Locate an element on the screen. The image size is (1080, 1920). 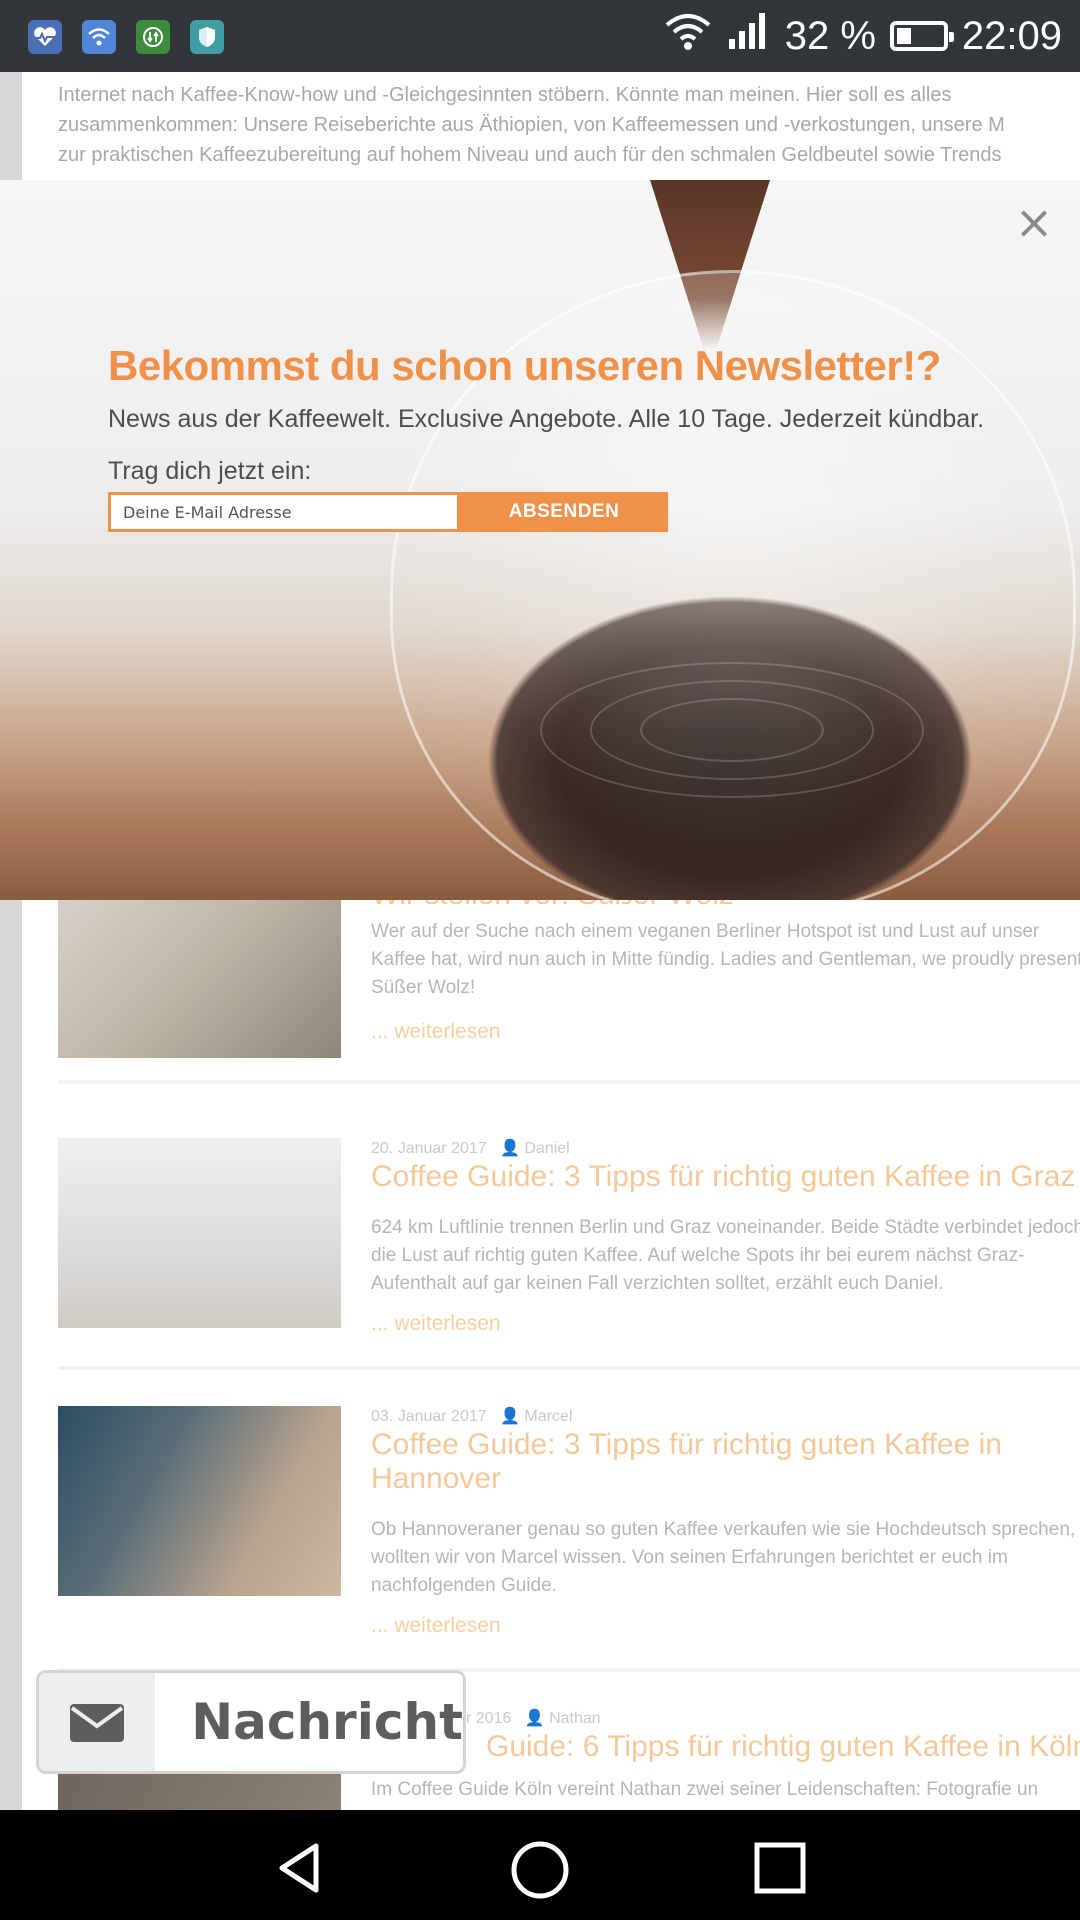
article-meta: 03. Januar 2017 👤 Marcel is located at coordinates (471, 1416).